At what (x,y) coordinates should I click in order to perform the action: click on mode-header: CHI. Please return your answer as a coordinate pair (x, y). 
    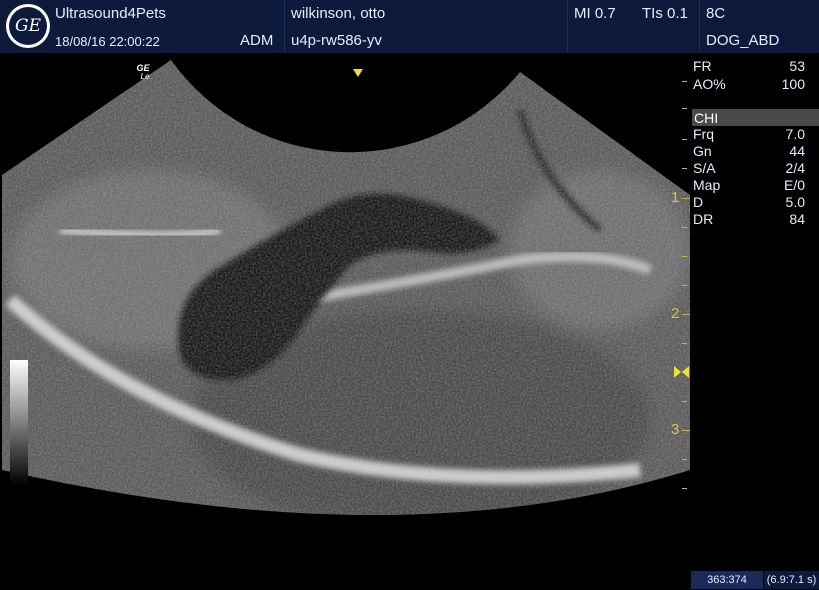
    Looking at the image, I should click on (755, 117).